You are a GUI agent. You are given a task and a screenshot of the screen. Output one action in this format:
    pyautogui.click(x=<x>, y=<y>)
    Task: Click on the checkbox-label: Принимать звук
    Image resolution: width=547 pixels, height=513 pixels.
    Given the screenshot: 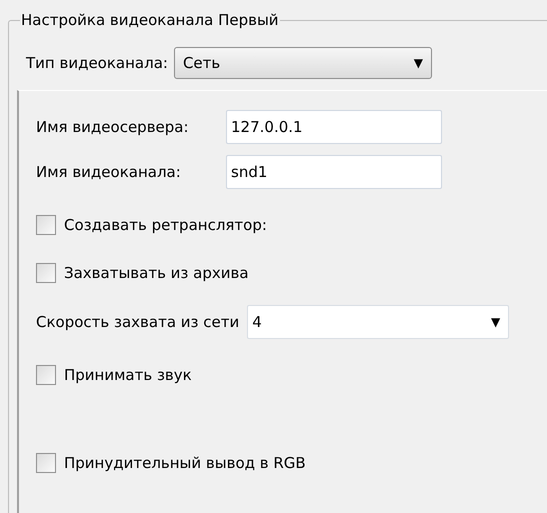 What is the action you would take?
    pyautogui.click(x=128, y=375)
    